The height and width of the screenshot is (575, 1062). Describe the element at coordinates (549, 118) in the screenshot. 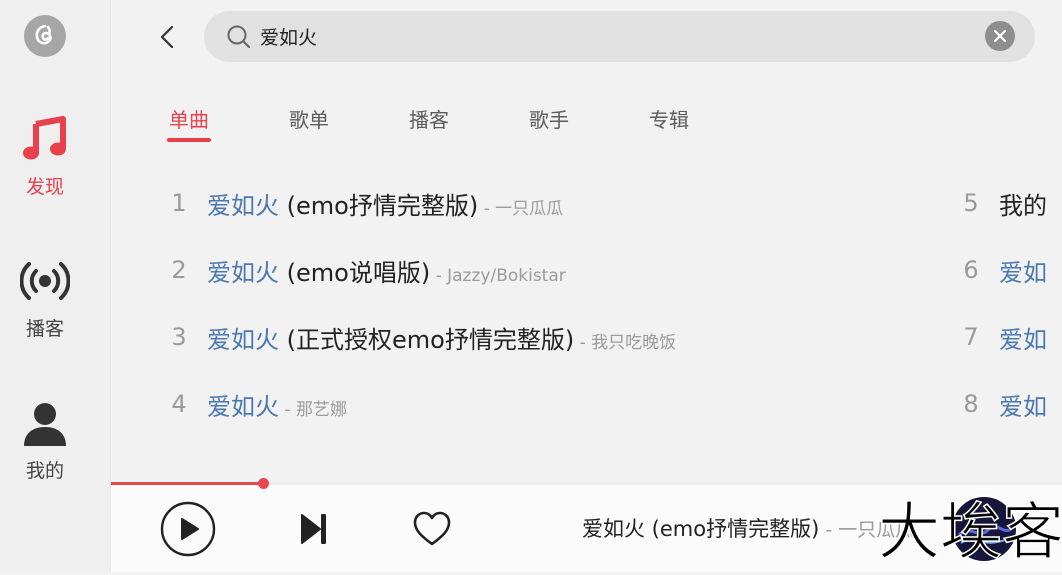

I see `tab-artists: 歌手` at that location.